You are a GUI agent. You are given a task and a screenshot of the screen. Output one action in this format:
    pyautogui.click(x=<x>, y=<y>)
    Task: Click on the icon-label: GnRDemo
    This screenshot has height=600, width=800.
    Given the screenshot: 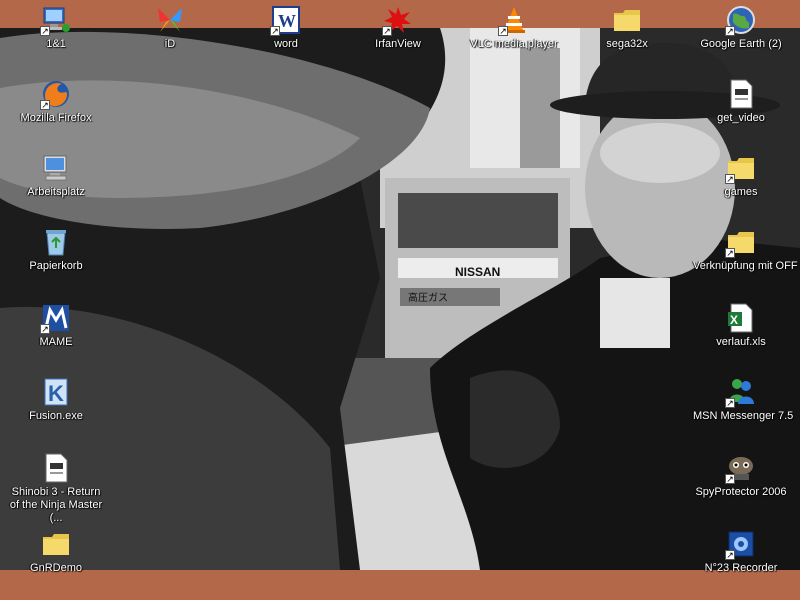 What is the action you would take?
    pyautogui.click(x=56, y=568)
    